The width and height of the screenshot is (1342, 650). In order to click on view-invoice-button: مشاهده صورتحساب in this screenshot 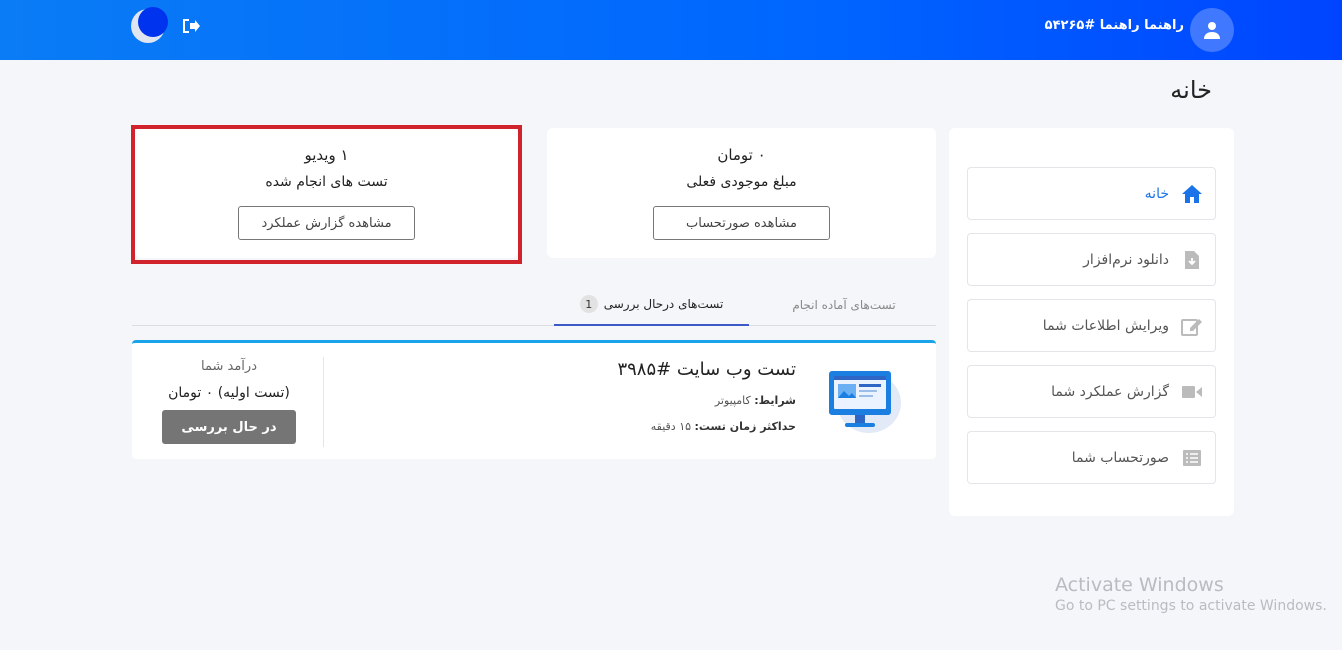, I will do `click(741, 223)`.